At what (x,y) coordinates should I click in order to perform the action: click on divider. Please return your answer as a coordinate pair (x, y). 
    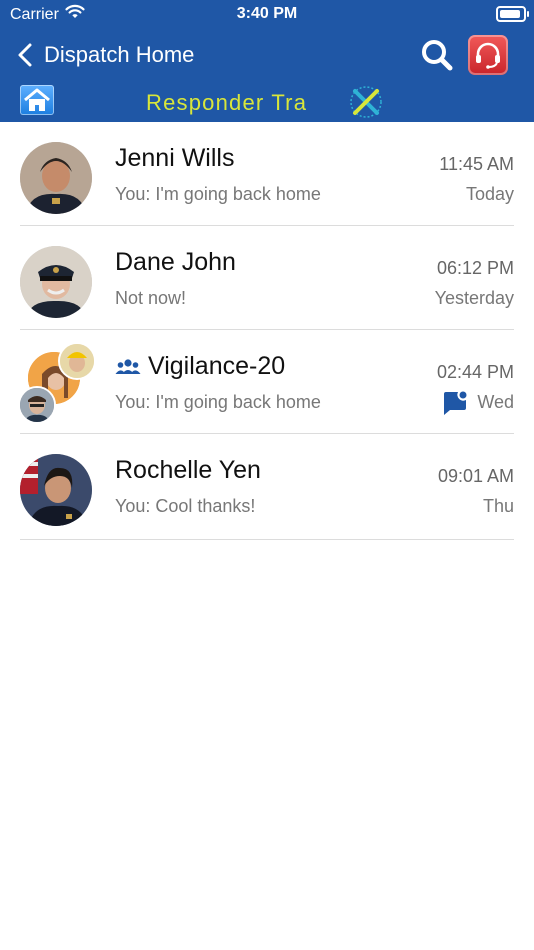
    Looking at the image, I should click on (267, 539).